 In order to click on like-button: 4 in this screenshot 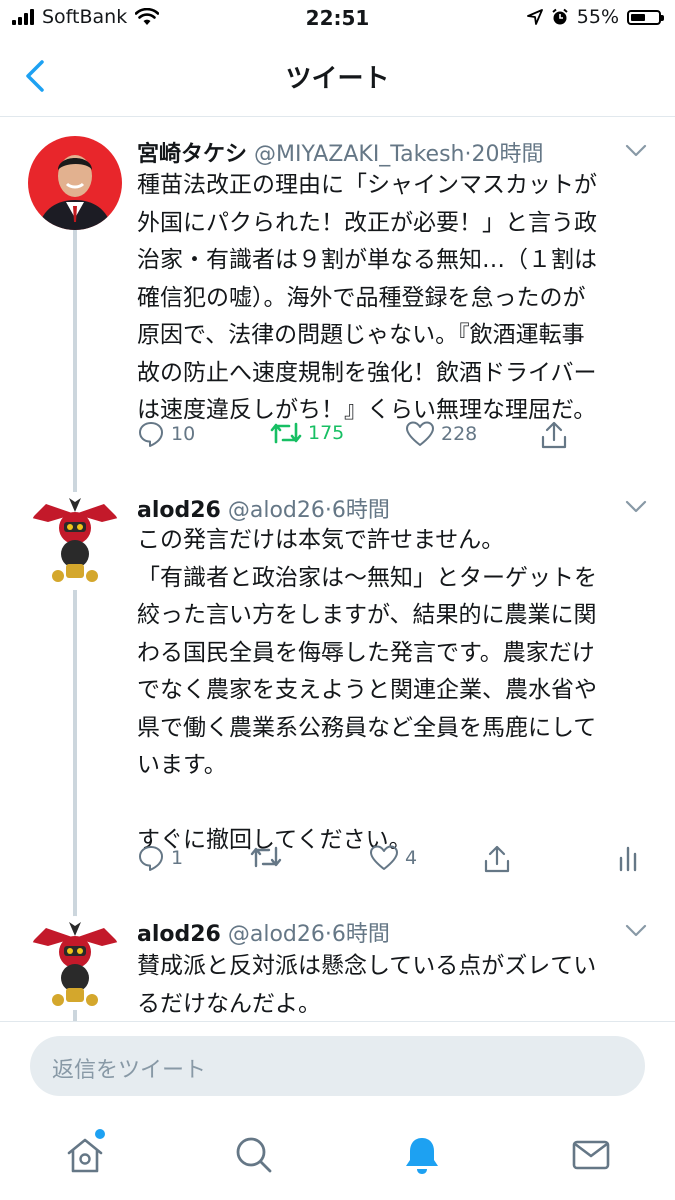, I will do `click(393, 858)`.